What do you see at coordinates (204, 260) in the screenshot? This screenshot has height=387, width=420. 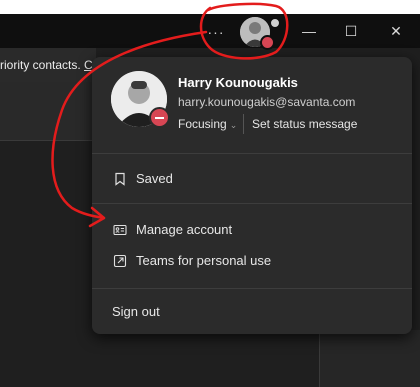 I see `teams-personal-label: Teams for personal use` at bounding box center [204, 260].